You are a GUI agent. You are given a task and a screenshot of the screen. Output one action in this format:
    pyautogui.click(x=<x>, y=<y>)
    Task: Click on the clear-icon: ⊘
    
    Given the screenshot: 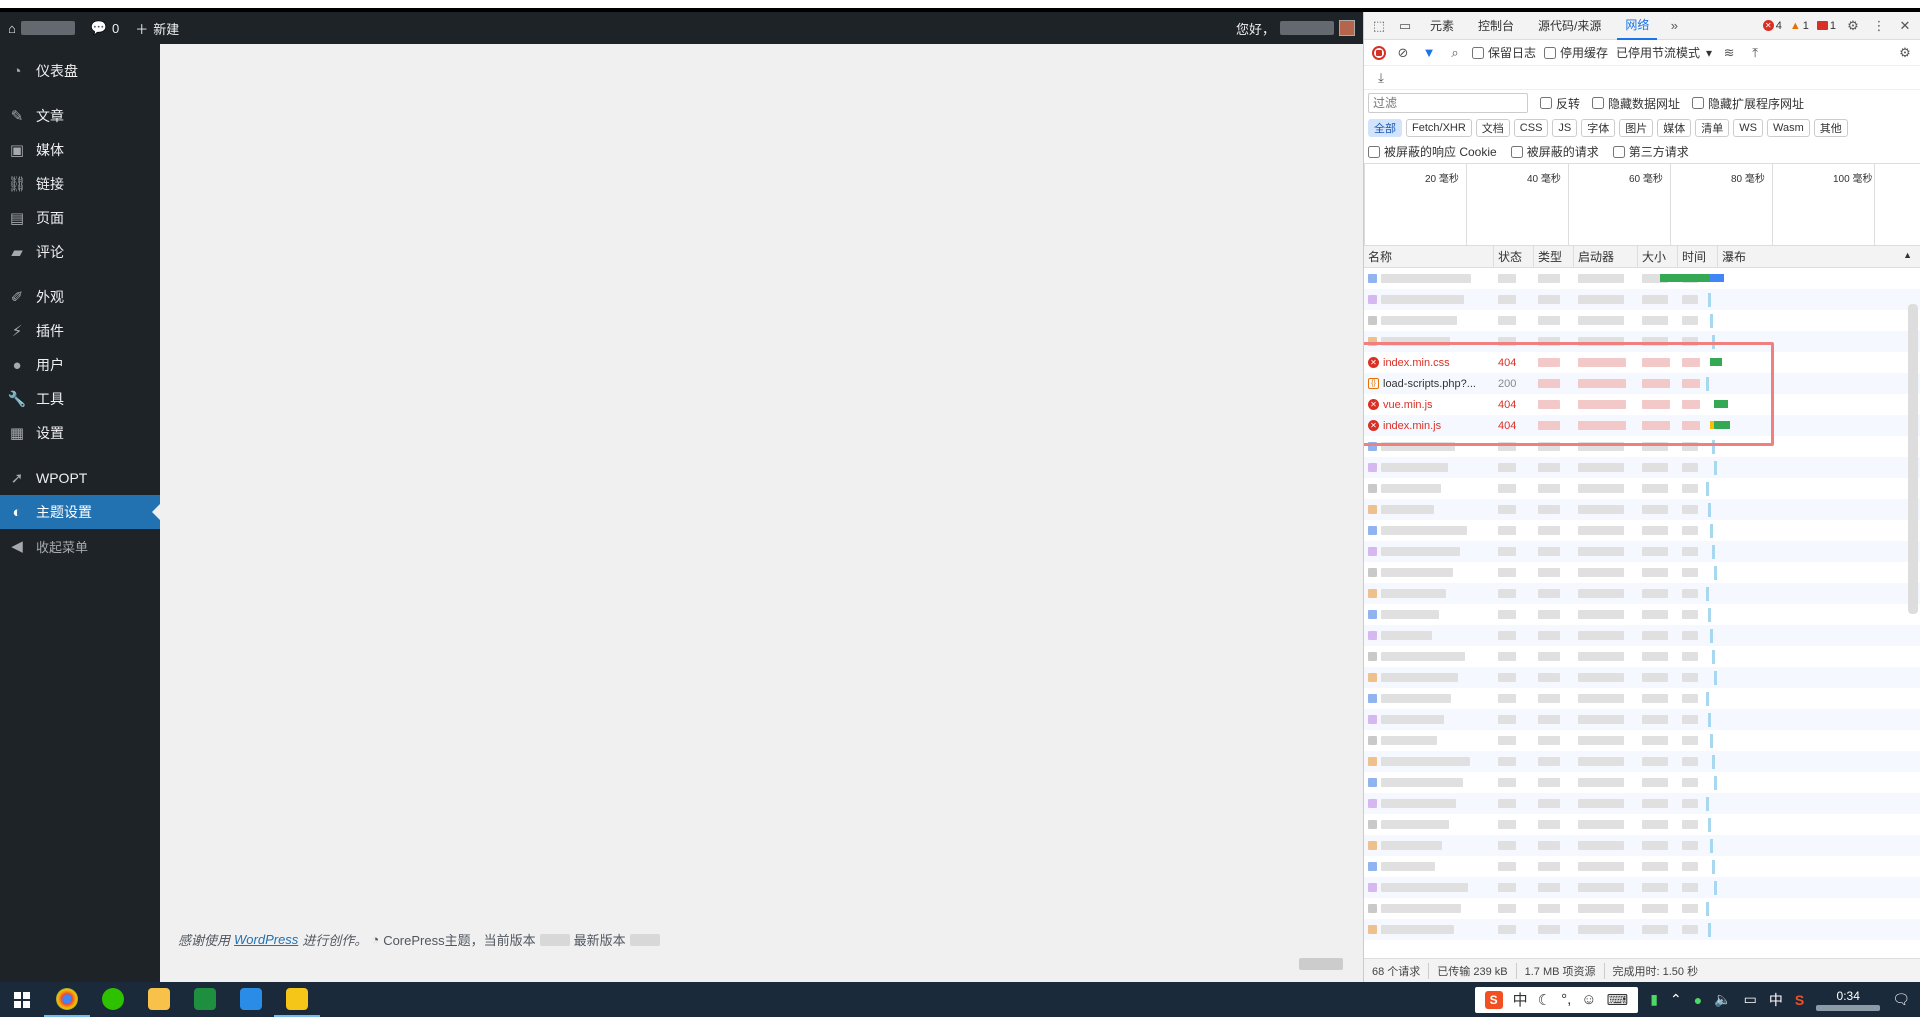 What is the action you would take?
    pyautogui.click(x=1403, y=53)
    